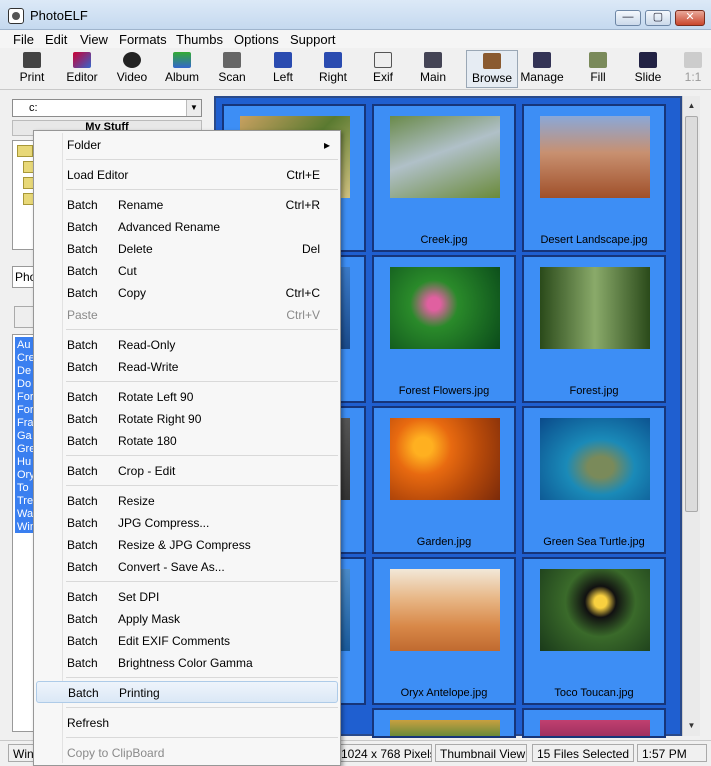 This screenshot has height=766, width=711. Describe the element at coordinates (187, 345) in the screenshot. I see `menu-item-batch-read-only: Batch Read-Only` at that location.